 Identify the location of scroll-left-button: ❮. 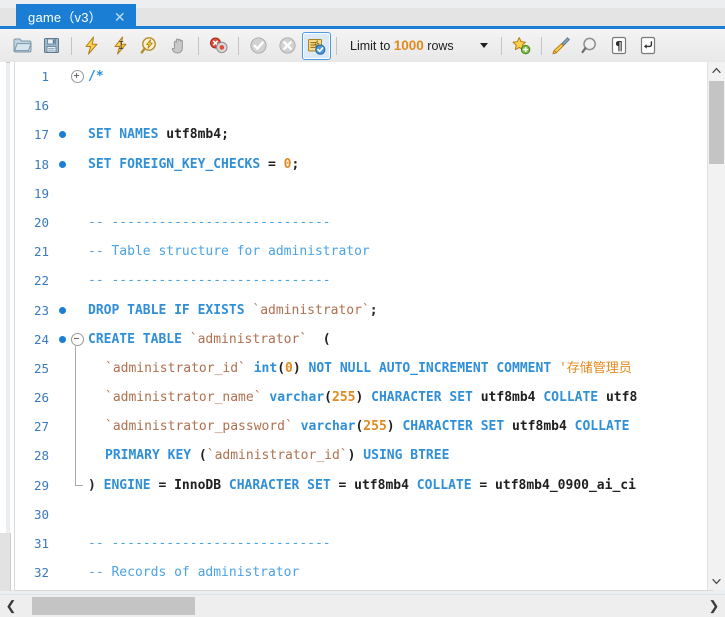
(11, 606).